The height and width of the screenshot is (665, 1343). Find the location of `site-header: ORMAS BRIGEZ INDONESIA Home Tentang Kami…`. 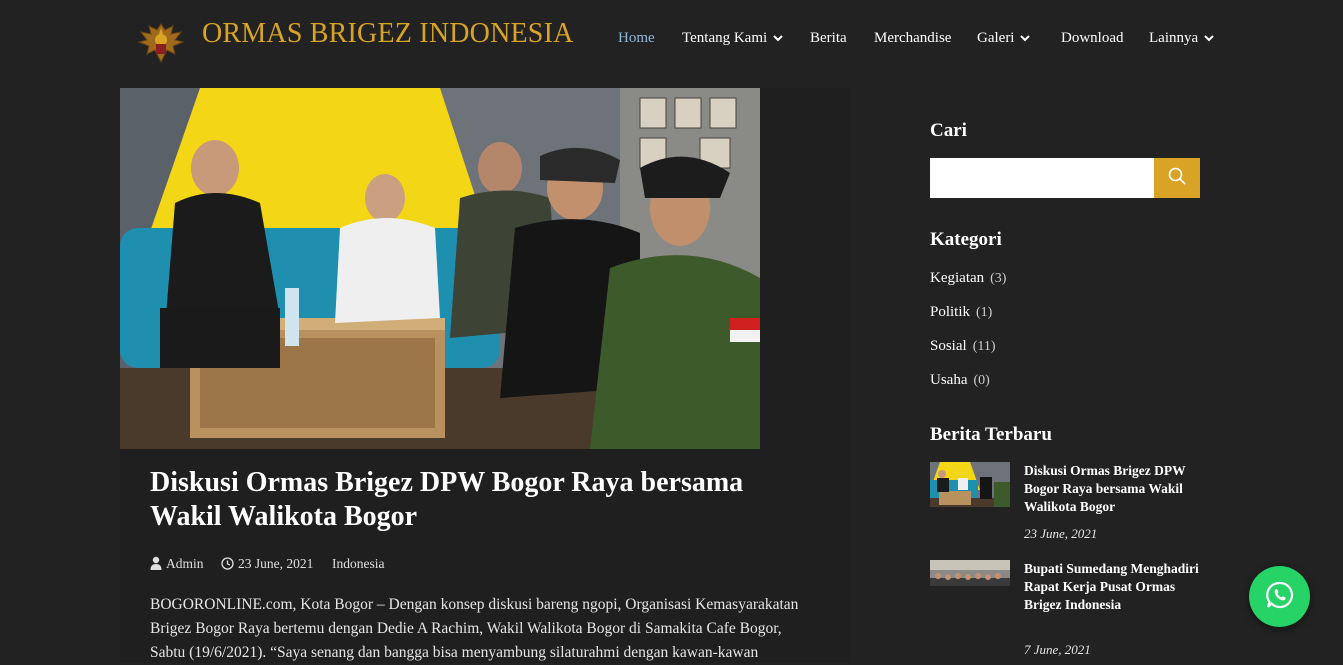

site-header: ORMAS BRIGEZ INDONESIA Home Tentang Kami… is located at coordinates (671, 40).